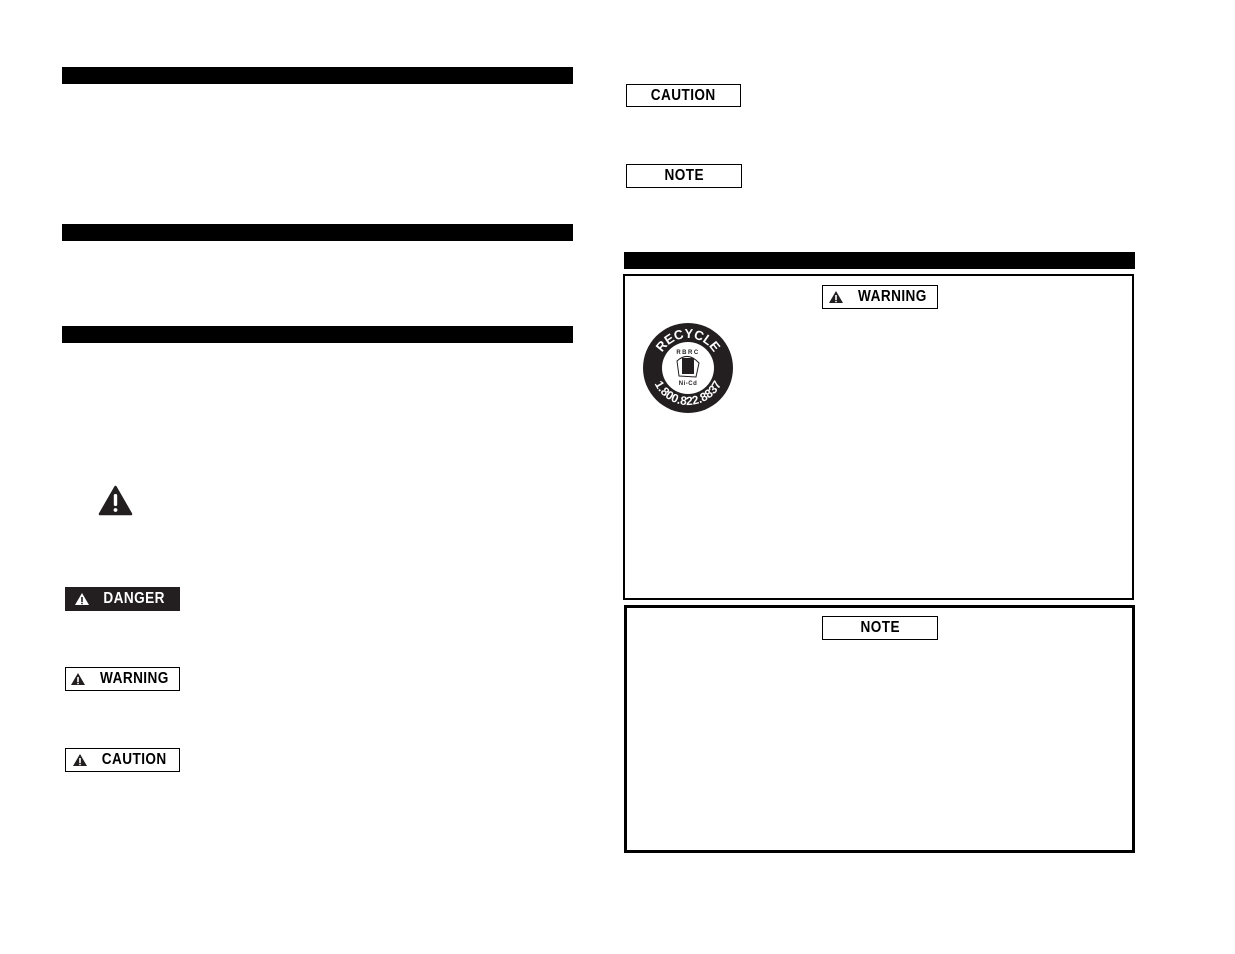  I want to click on safety-alert-triangle-icon, so click(115, 500).